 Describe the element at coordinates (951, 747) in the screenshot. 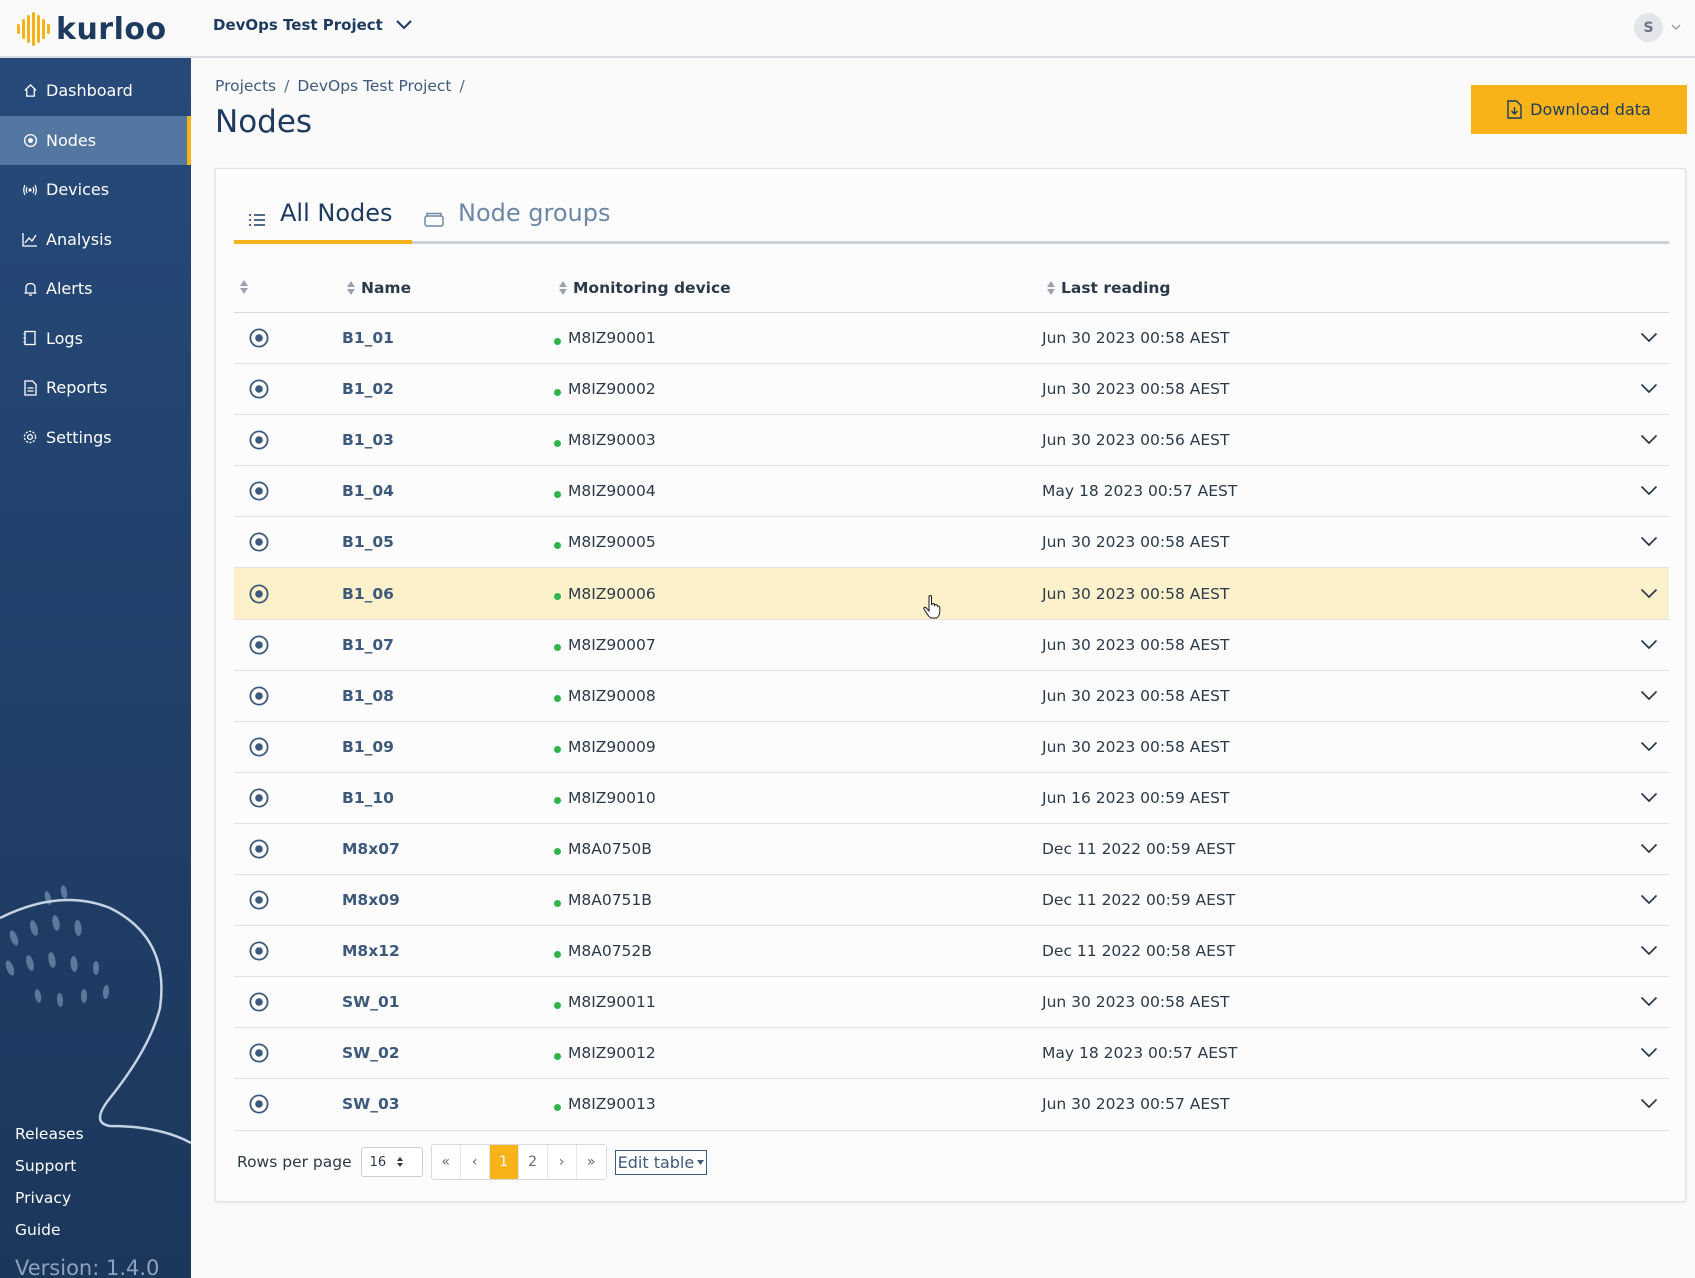

I see `table-row: B1_09 M8IZ90009 Jun 30 2023 00:58 AEST` at that location.